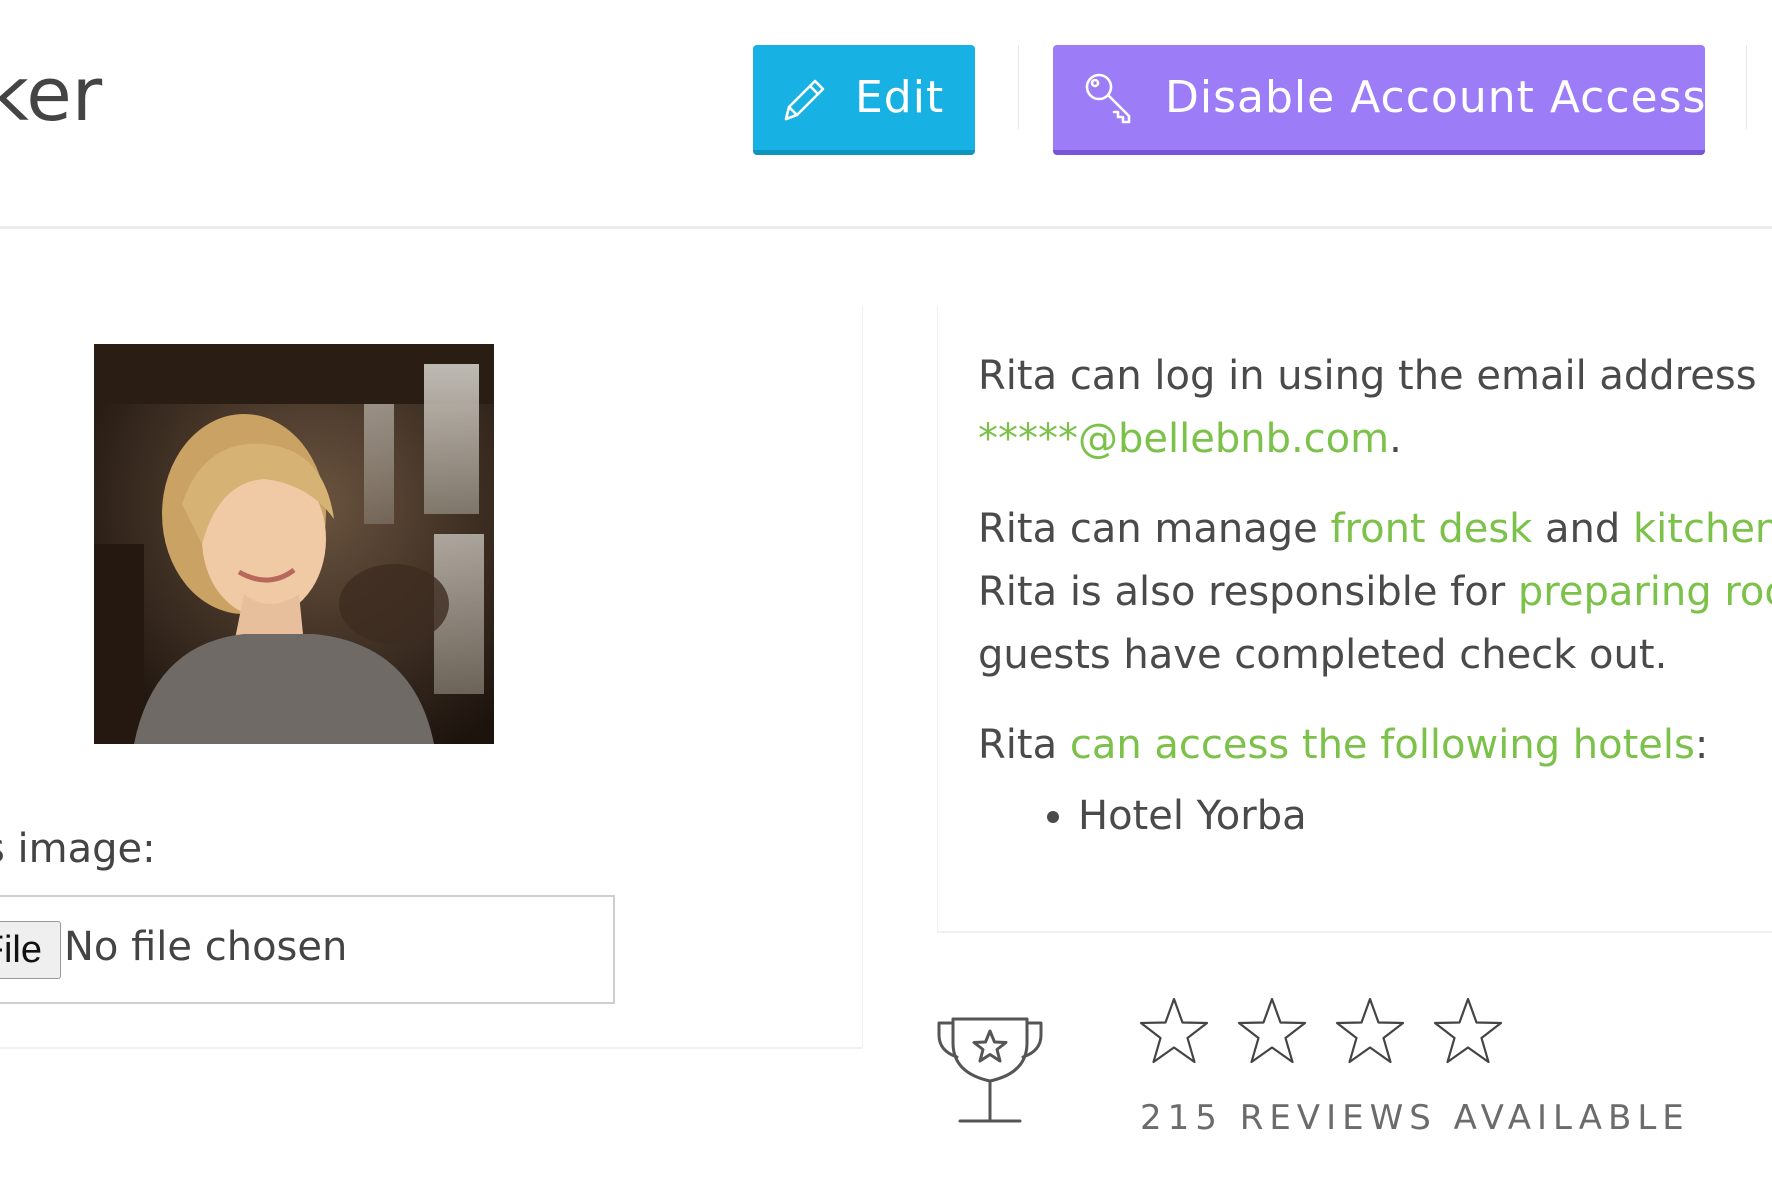 Image resolution: width=1772 pixels, height=1188 pixels. What do you see at coordinates (206, 947) in the screenshot?
I see `file-status: No file chosen` at bounding box center [206, 947].